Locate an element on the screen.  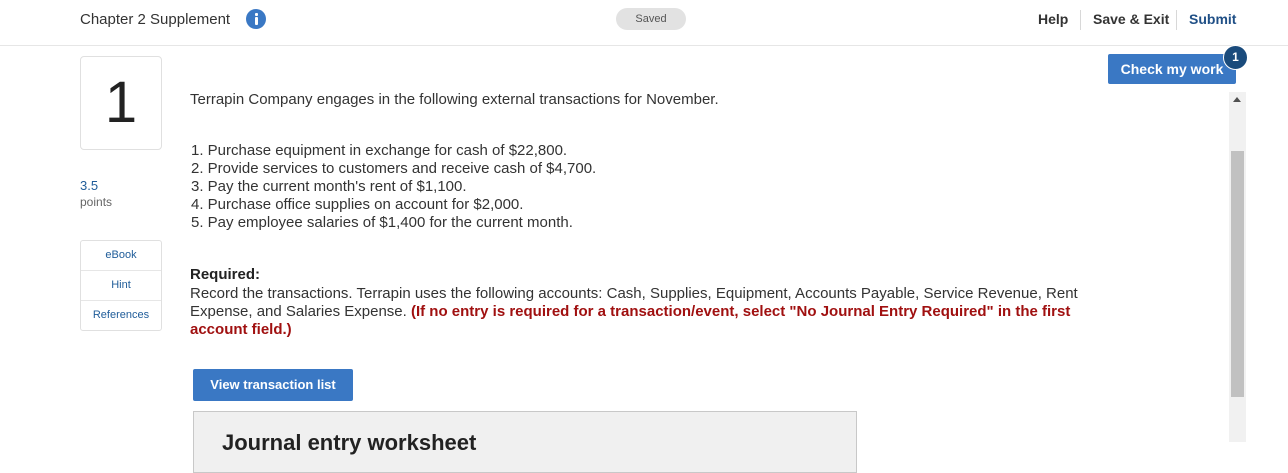
check-attempts-badge: 1 is located at coordinates (1235, 57).